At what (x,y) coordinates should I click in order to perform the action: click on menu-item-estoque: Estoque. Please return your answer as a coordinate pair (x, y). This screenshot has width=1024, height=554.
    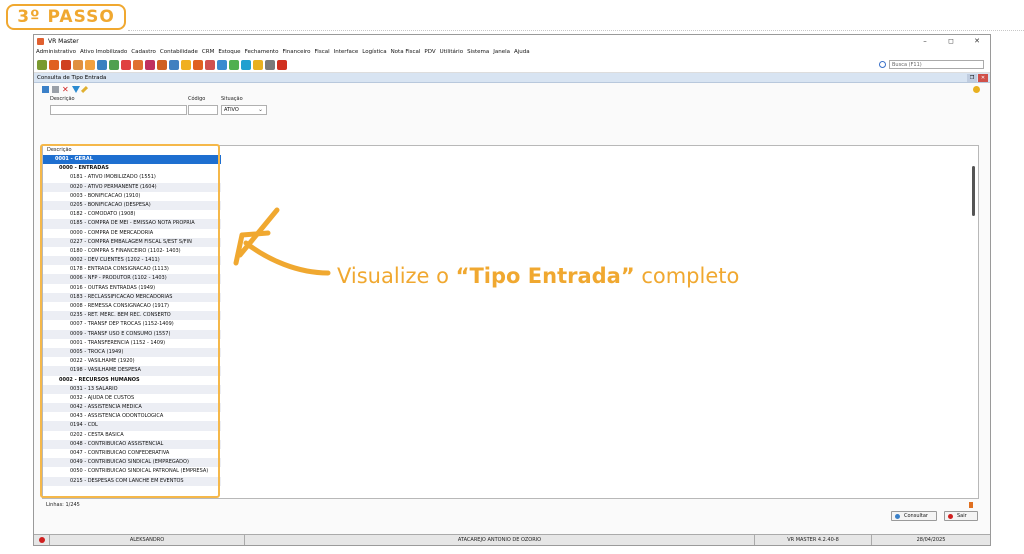
    Looking at the image, I should click on (229, 52).